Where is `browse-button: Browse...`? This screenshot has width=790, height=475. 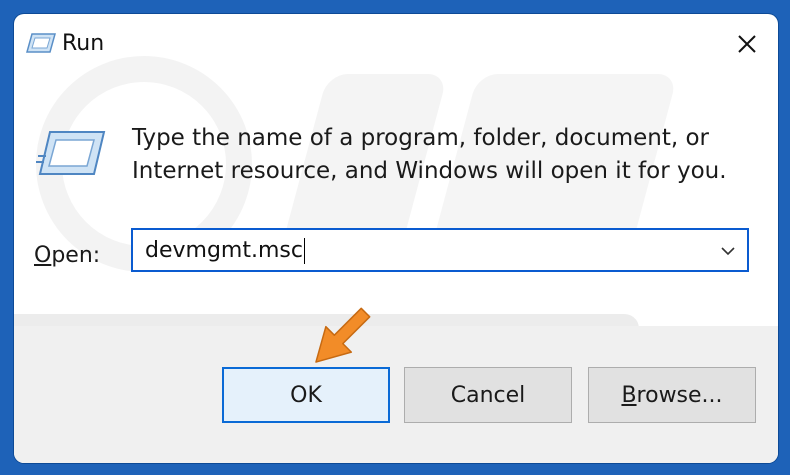
browse-button: Browse... is located at coordinates (672, 395).